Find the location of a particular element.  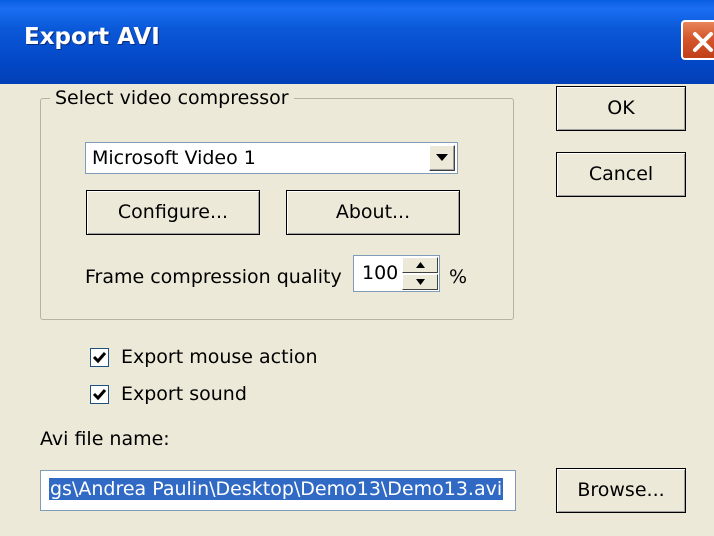

ok-button: OK is located at coordinates (621, 108).